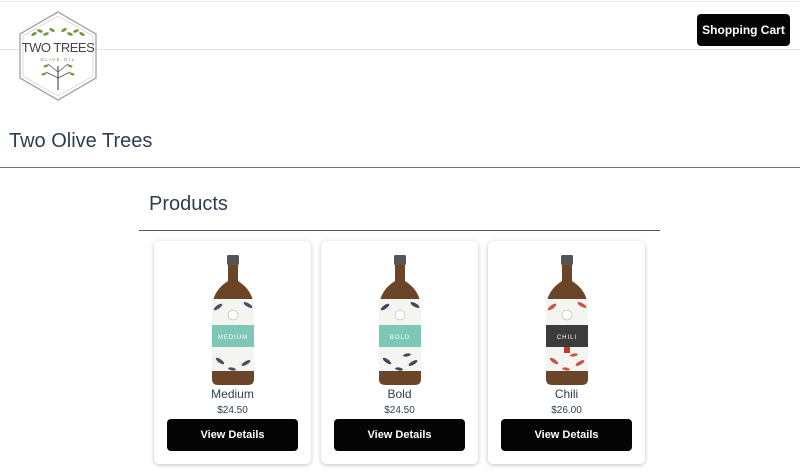 The width and height of the screenshot is (800, 475). Describe the element at coordinates (399, 338) in the screenshot. I see `svg-text: BOLD` at that location.